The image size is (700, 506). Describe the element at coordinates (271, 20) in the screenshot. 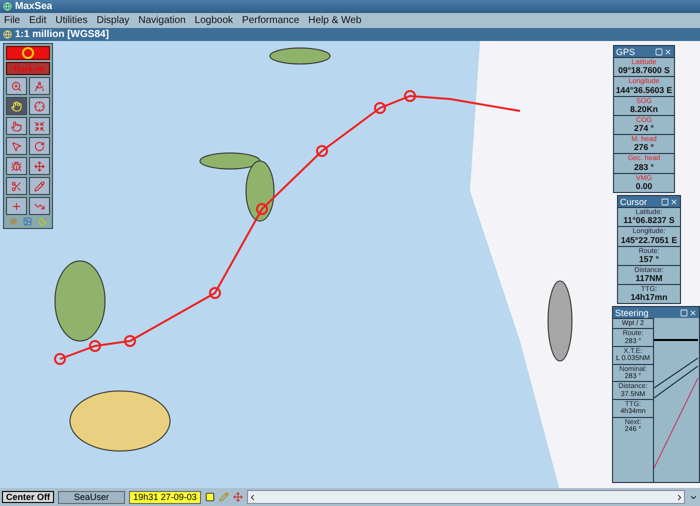

I see `menu-item: Performance` at that location.